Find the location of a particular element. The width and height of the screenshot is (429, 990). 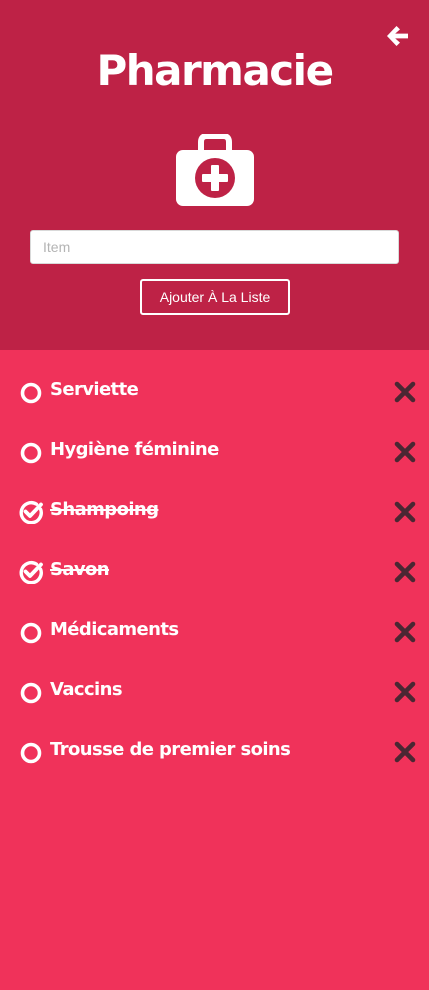

list-item-vaccins: Vaccins is located at coordinates (214, 690).